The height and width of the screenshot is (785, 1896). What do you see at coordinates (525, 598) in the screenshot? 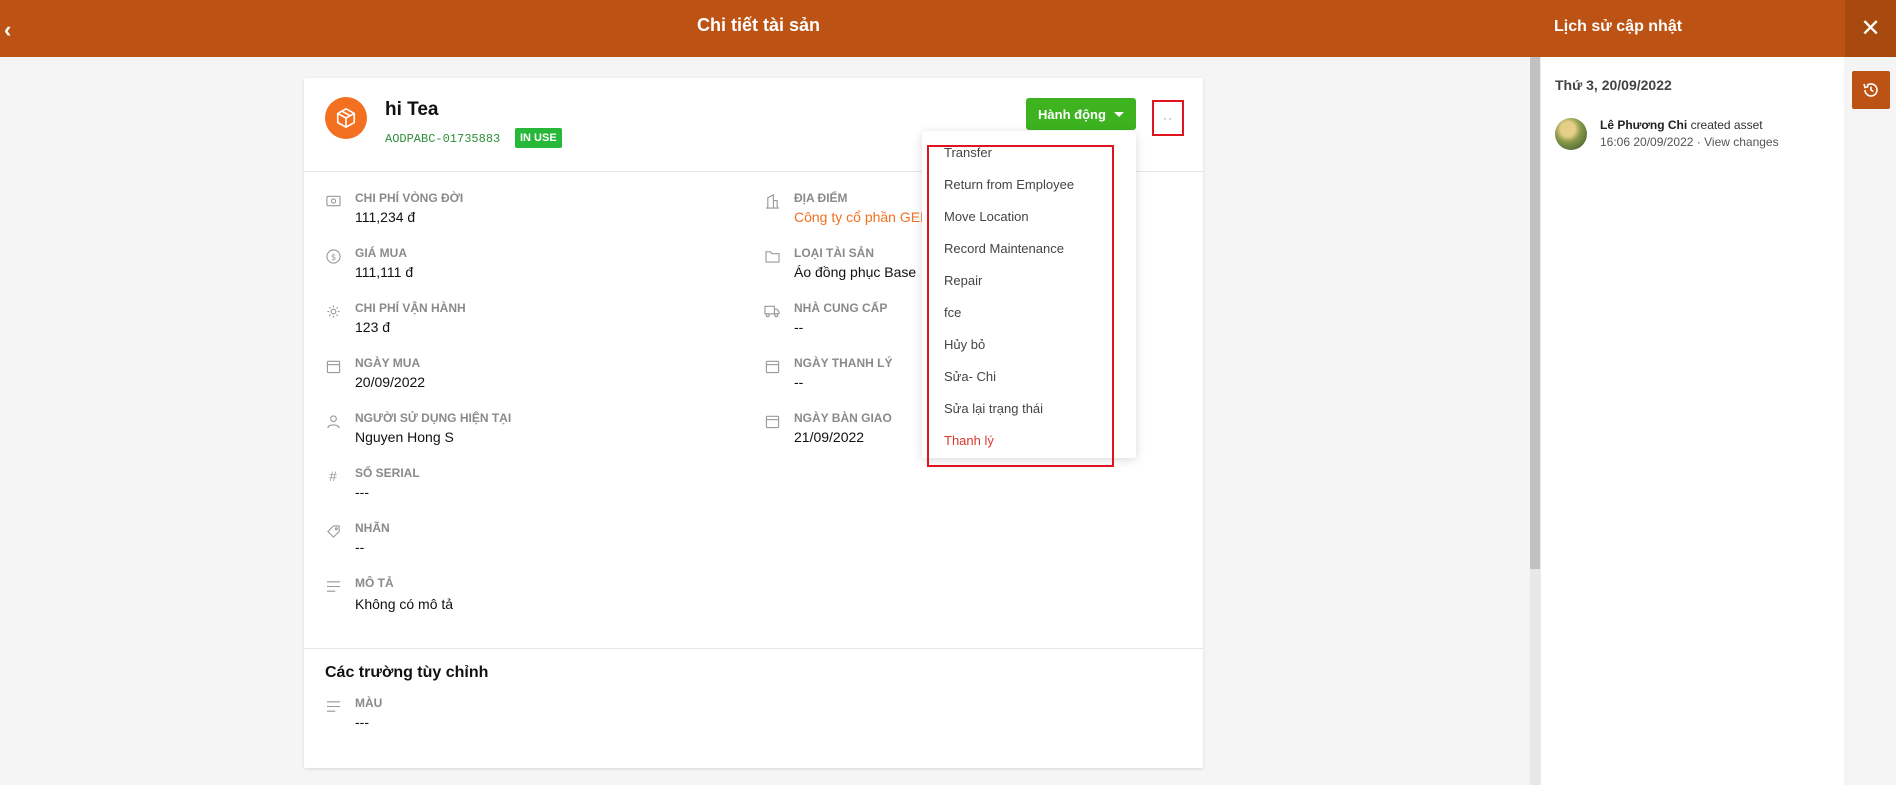
I see `field-description: MÔ TẢ Không có mô tả` at bounding box center [525, 598].